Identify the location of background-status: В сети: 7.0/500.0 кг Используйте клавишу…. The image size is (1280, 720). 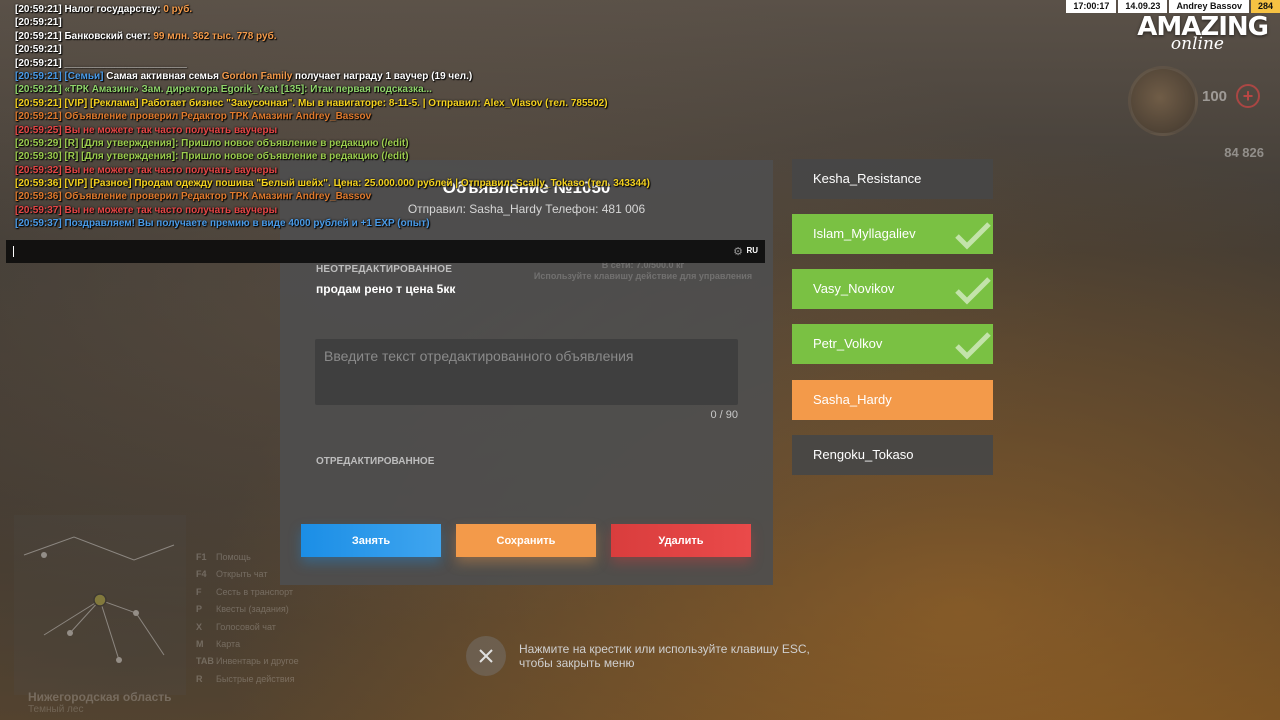
(643, 270).